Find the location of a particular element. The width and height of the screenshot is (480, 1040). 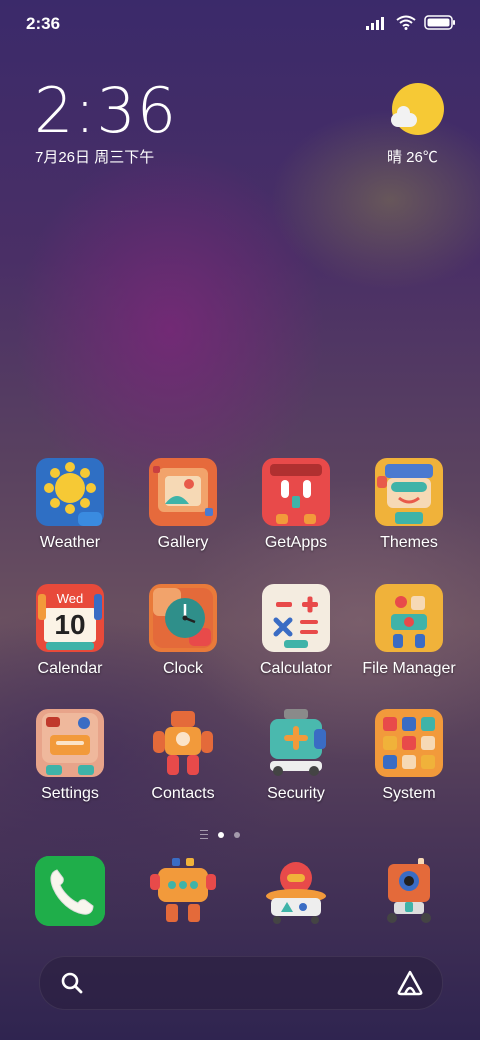

app-system-folder: System is located at coordinates (409, 756).